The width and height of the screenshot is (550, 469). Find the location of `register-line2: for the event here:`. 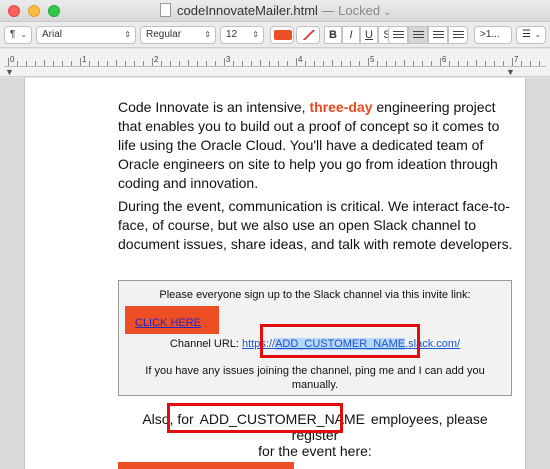

register-line2: for the event here: is located at coordinates (315, 451).